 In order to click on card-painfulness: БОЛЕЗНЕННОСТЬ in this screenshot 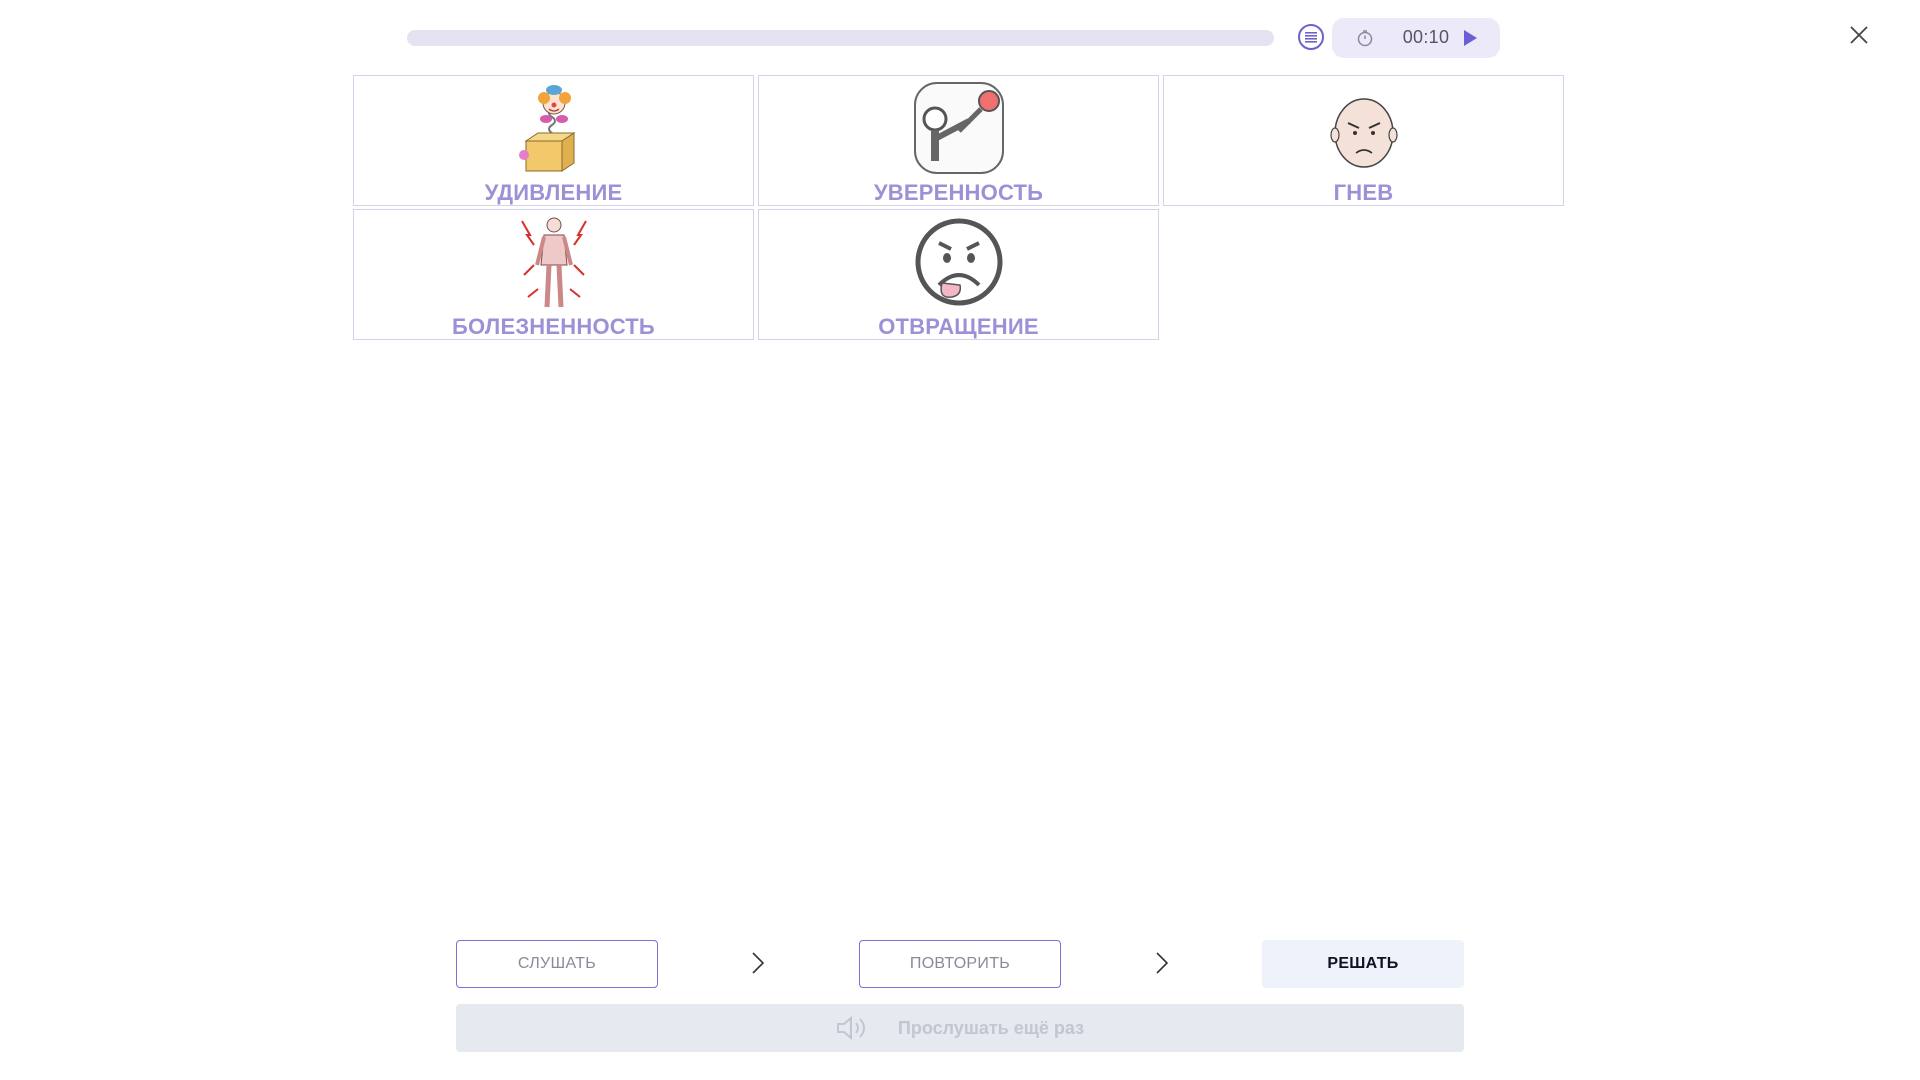, I will do `click(553, 274)`.